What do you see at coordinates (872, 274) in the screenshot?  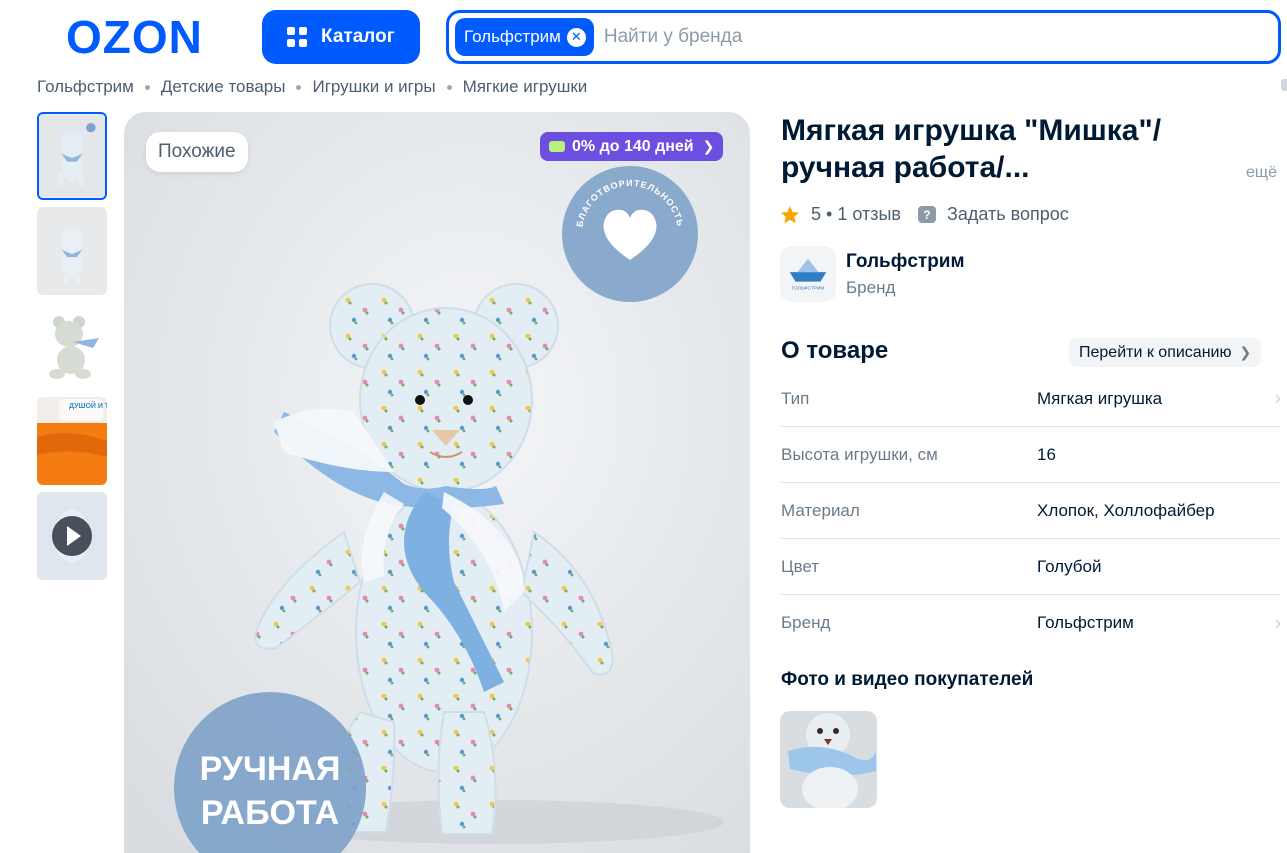 I see `brand-card: ГОЛЬФСТРИМ Гольфстрим Бренд` at bounding box center [872, 274].